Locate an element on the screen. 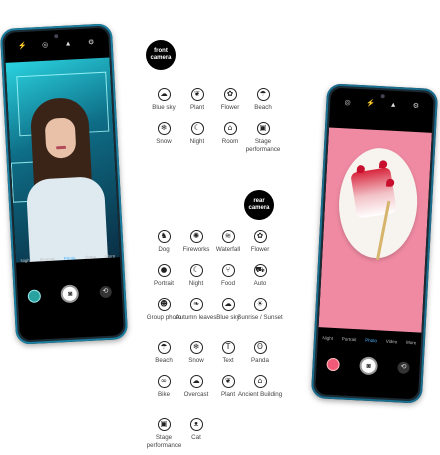  dog-icon: ♞ is located at coordinates (164, 236).